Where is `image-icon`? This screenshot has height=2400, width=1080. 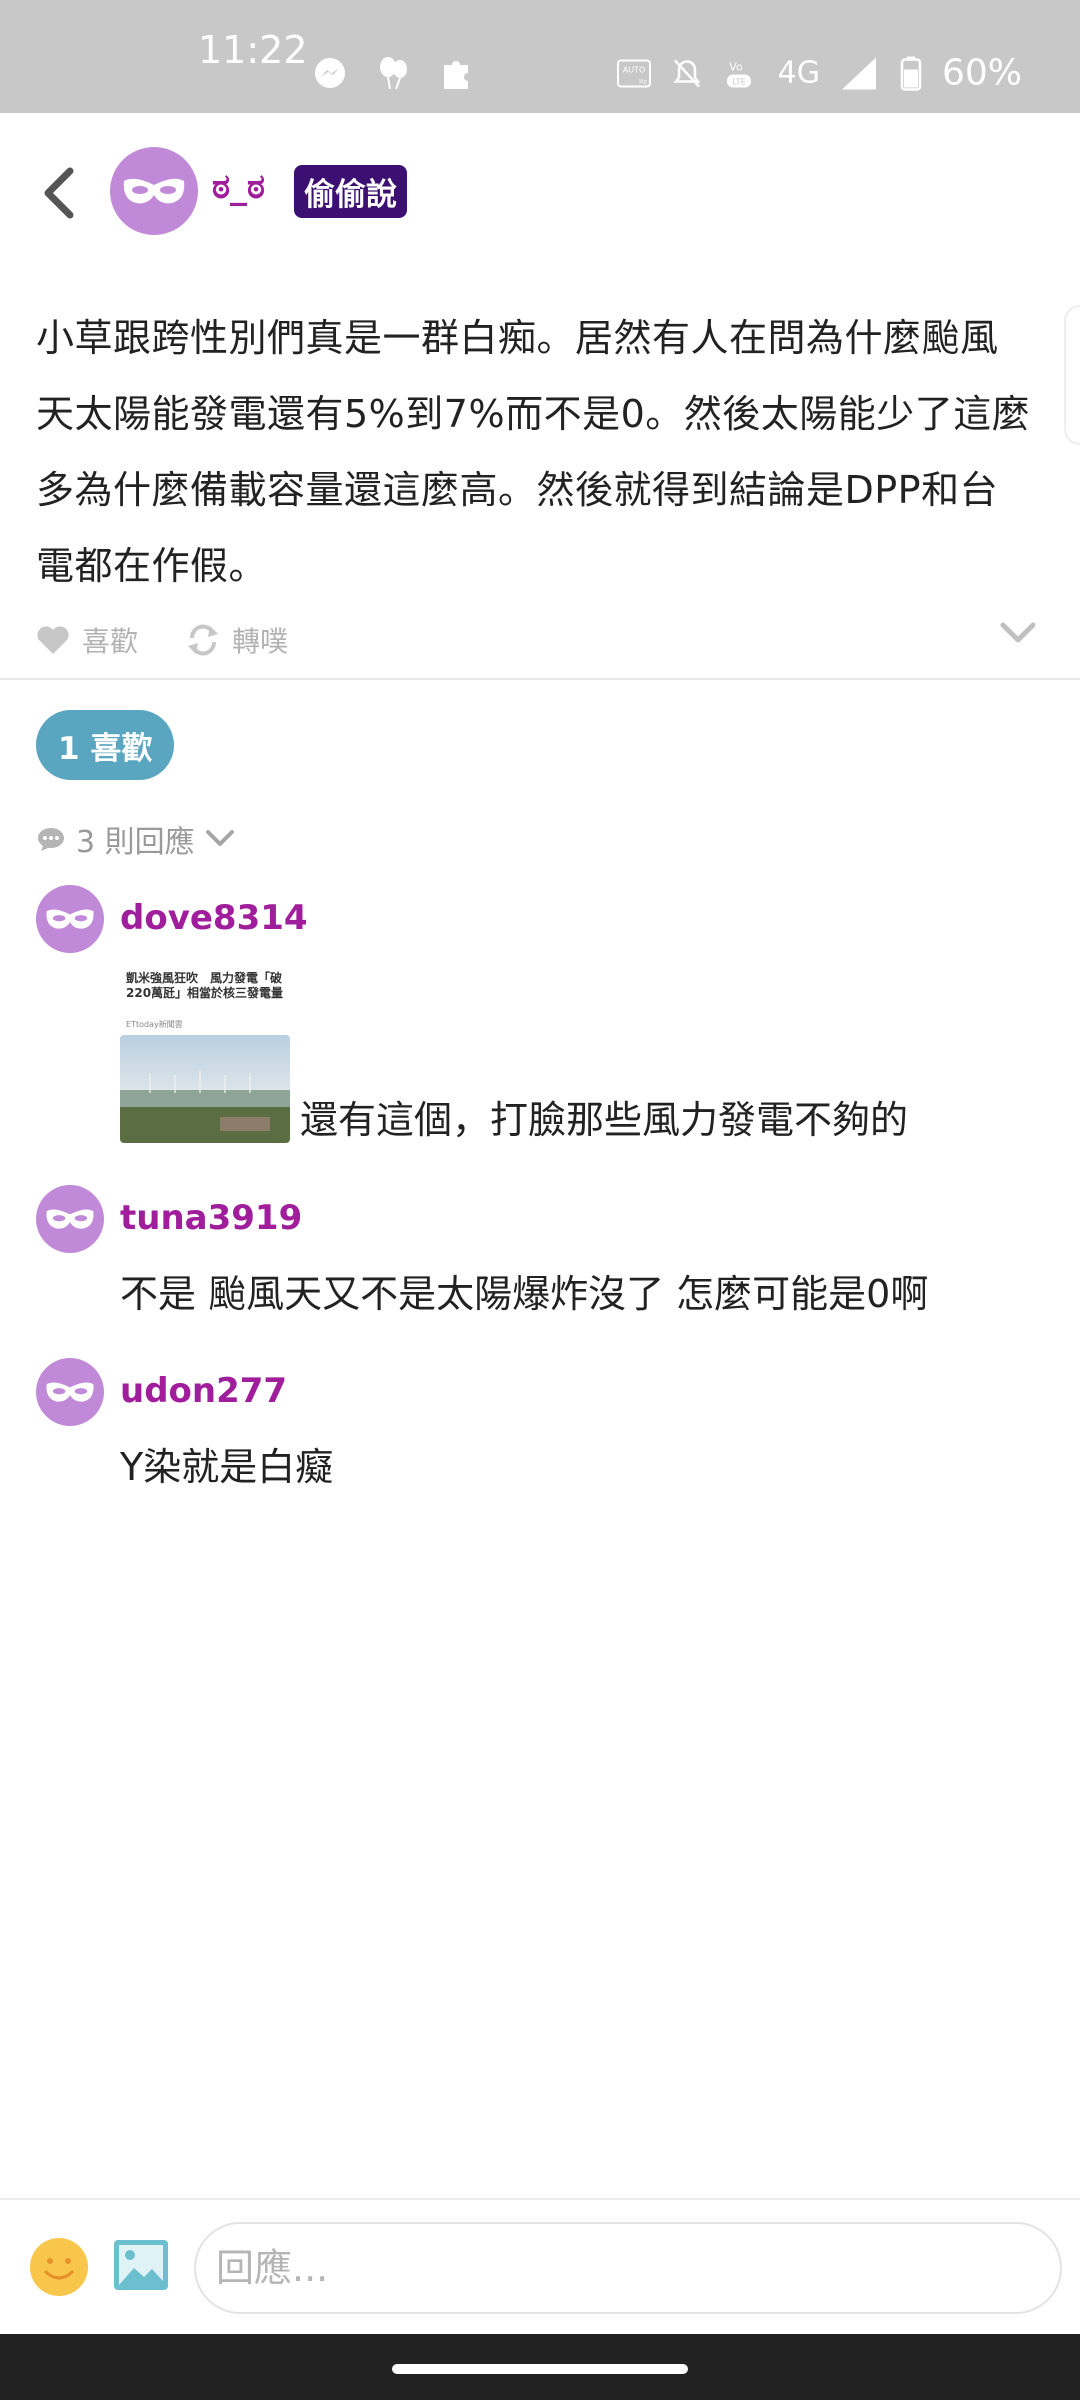 image-icon is located at coordinates (141, 2265).